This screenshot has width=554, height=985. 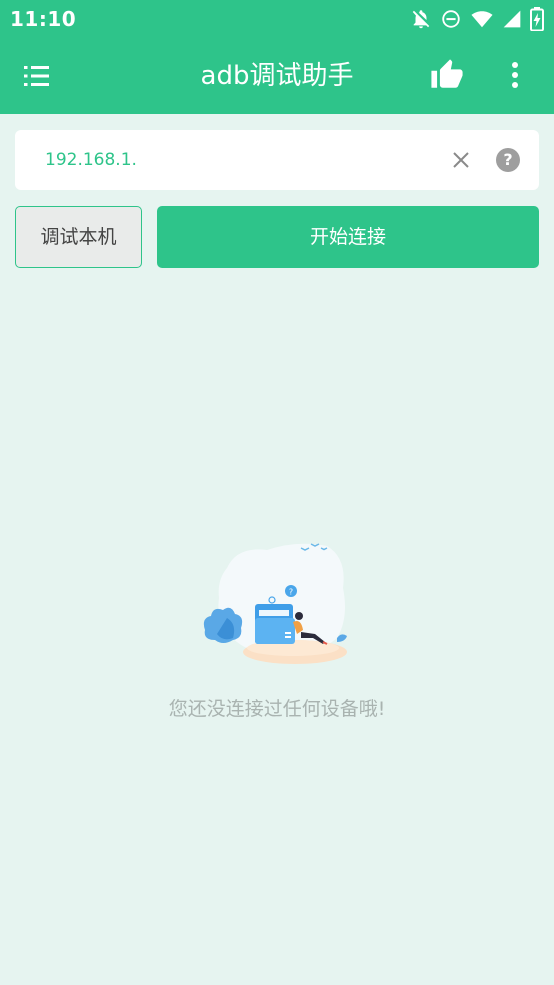 I want to click on like-button, so click(x=447, y=75).